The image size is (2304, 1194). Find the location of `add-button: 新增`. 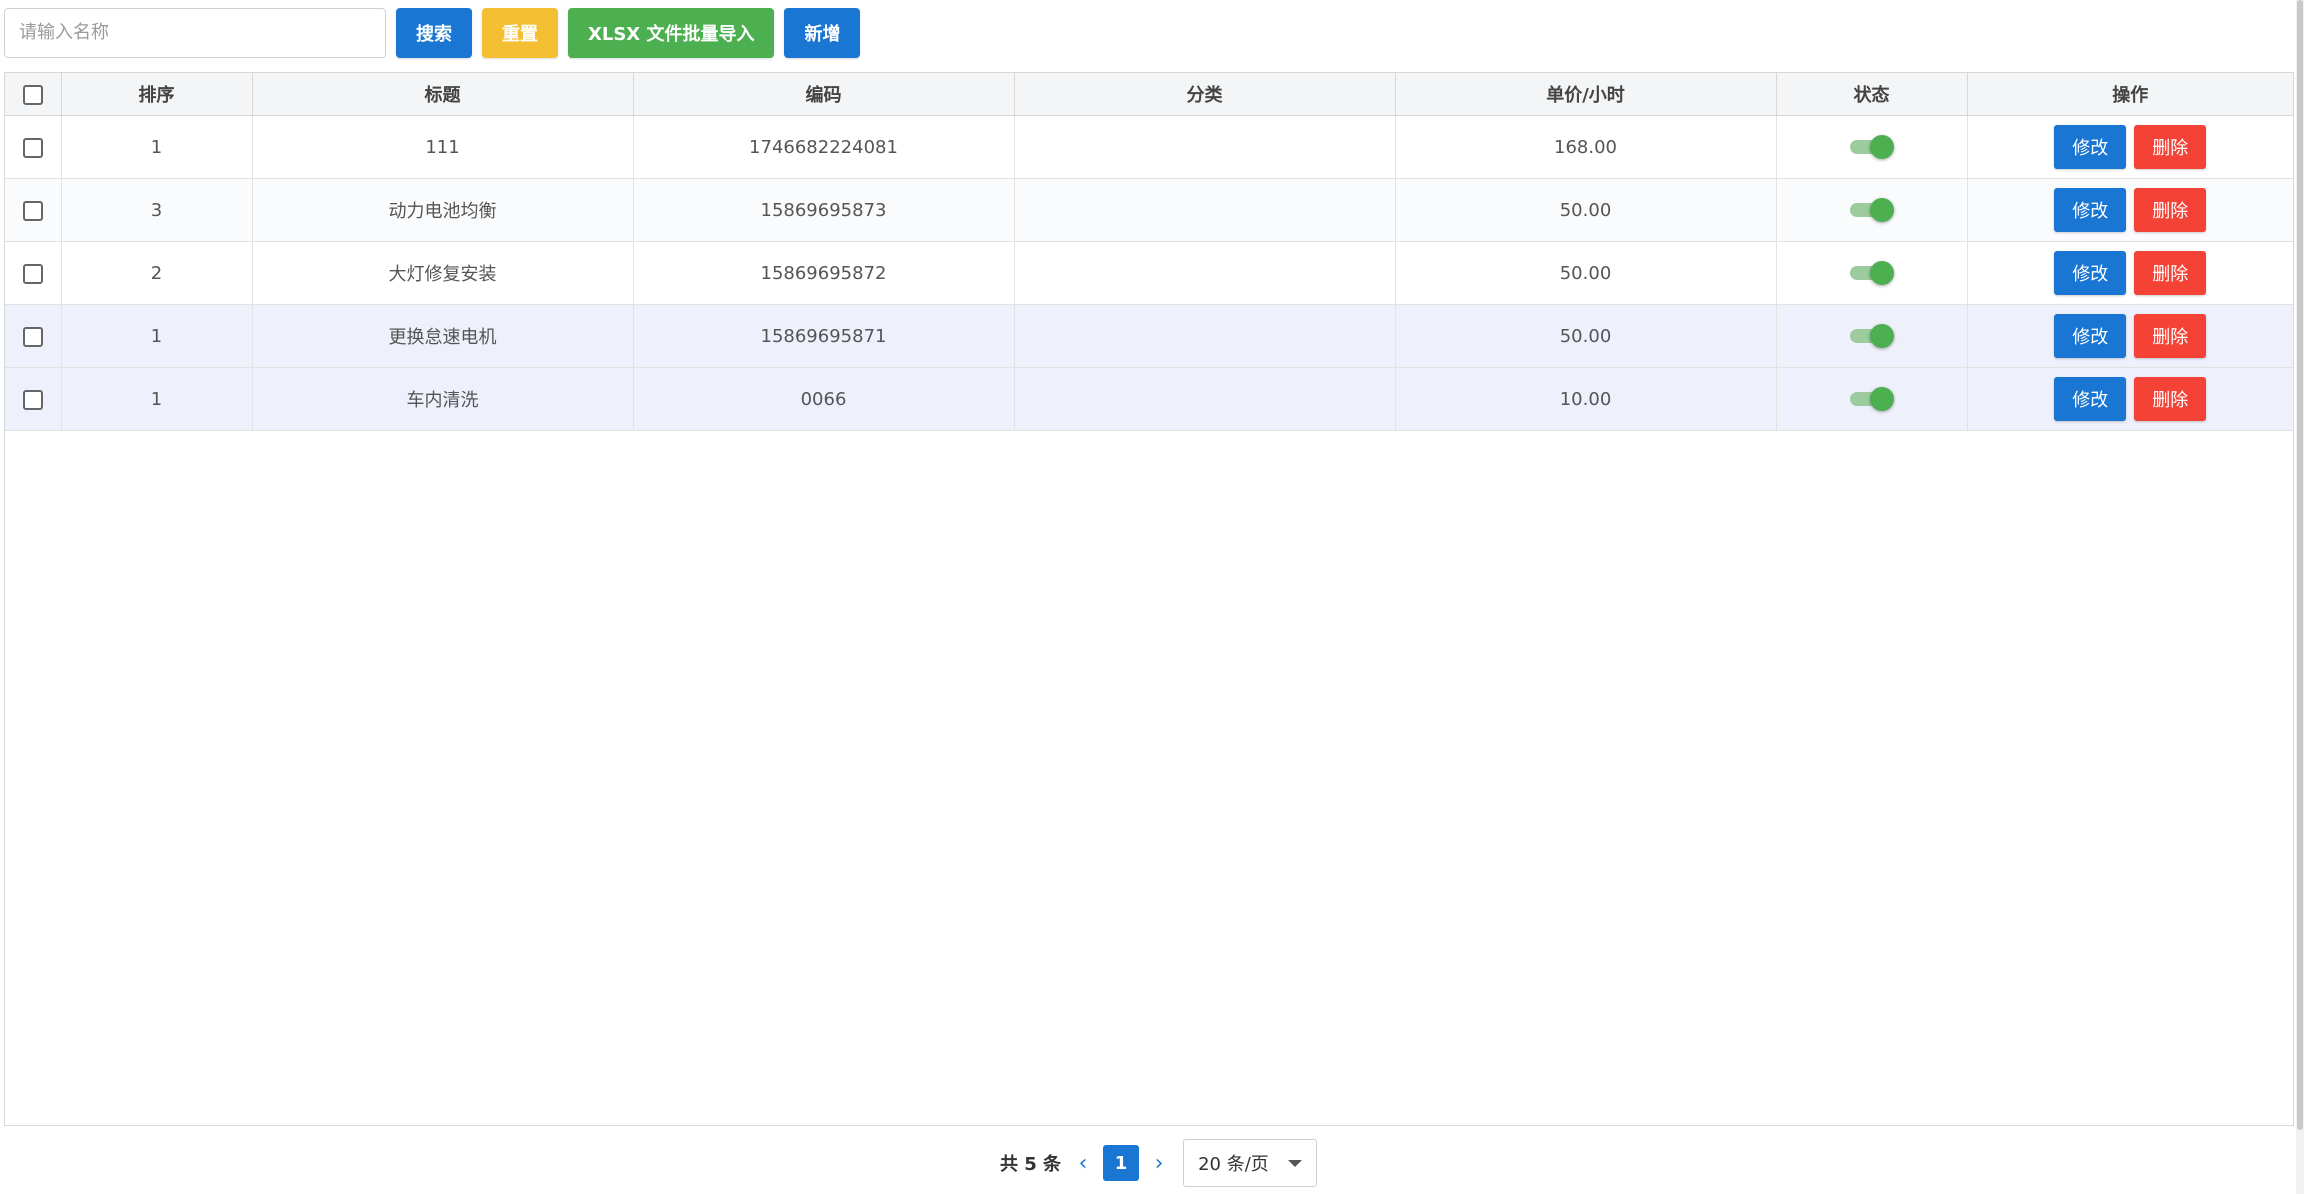

add-button: 新增 is located at coordinates (822, 32).